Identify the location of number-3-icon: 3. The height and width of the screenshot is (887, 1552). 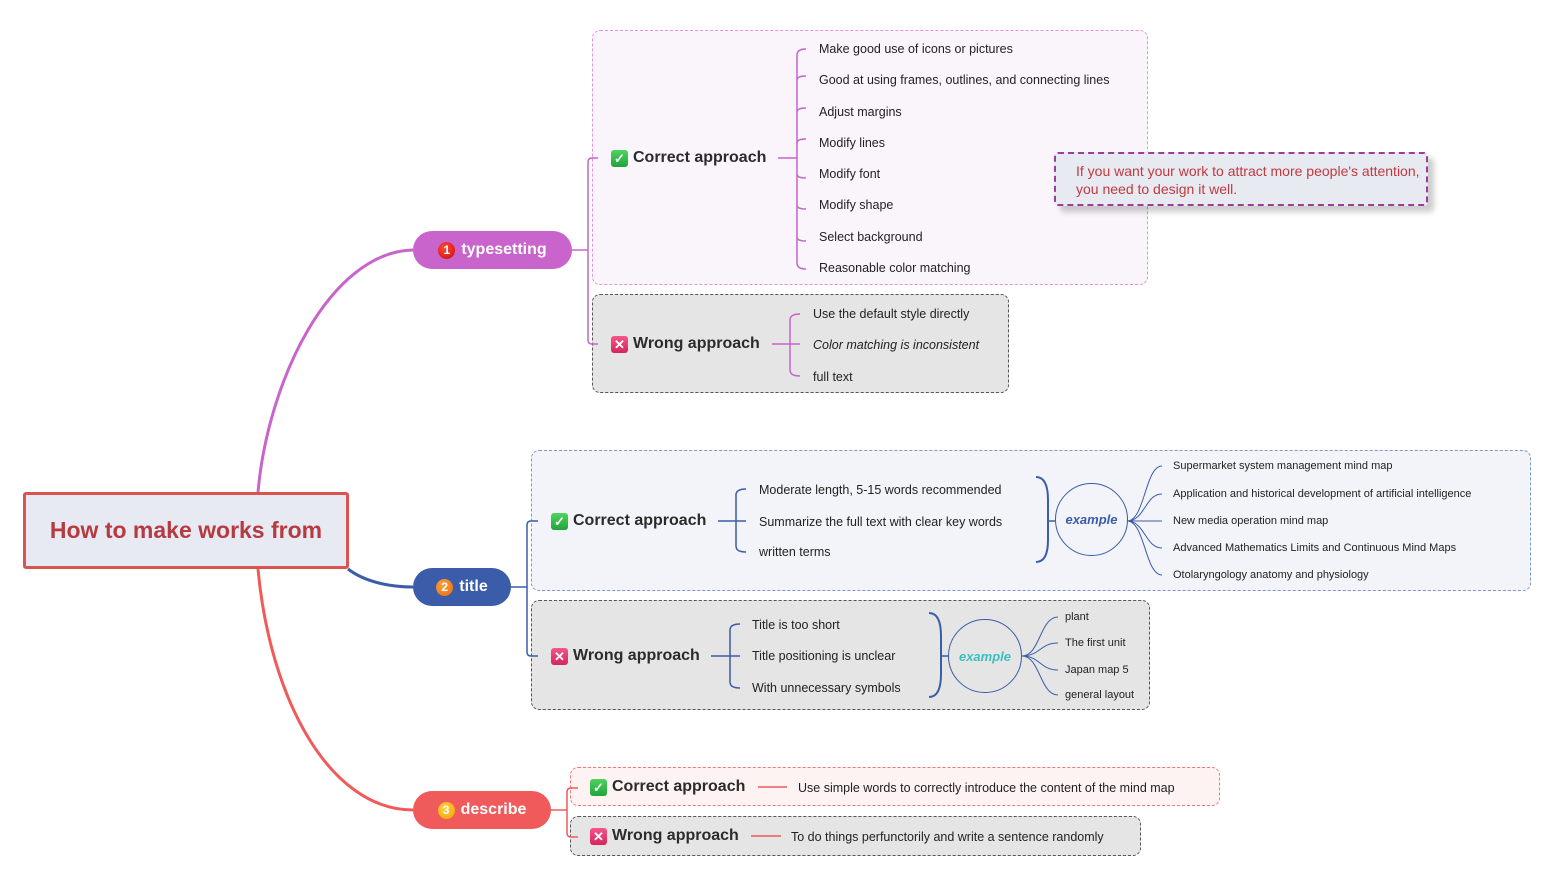
(446, 810).